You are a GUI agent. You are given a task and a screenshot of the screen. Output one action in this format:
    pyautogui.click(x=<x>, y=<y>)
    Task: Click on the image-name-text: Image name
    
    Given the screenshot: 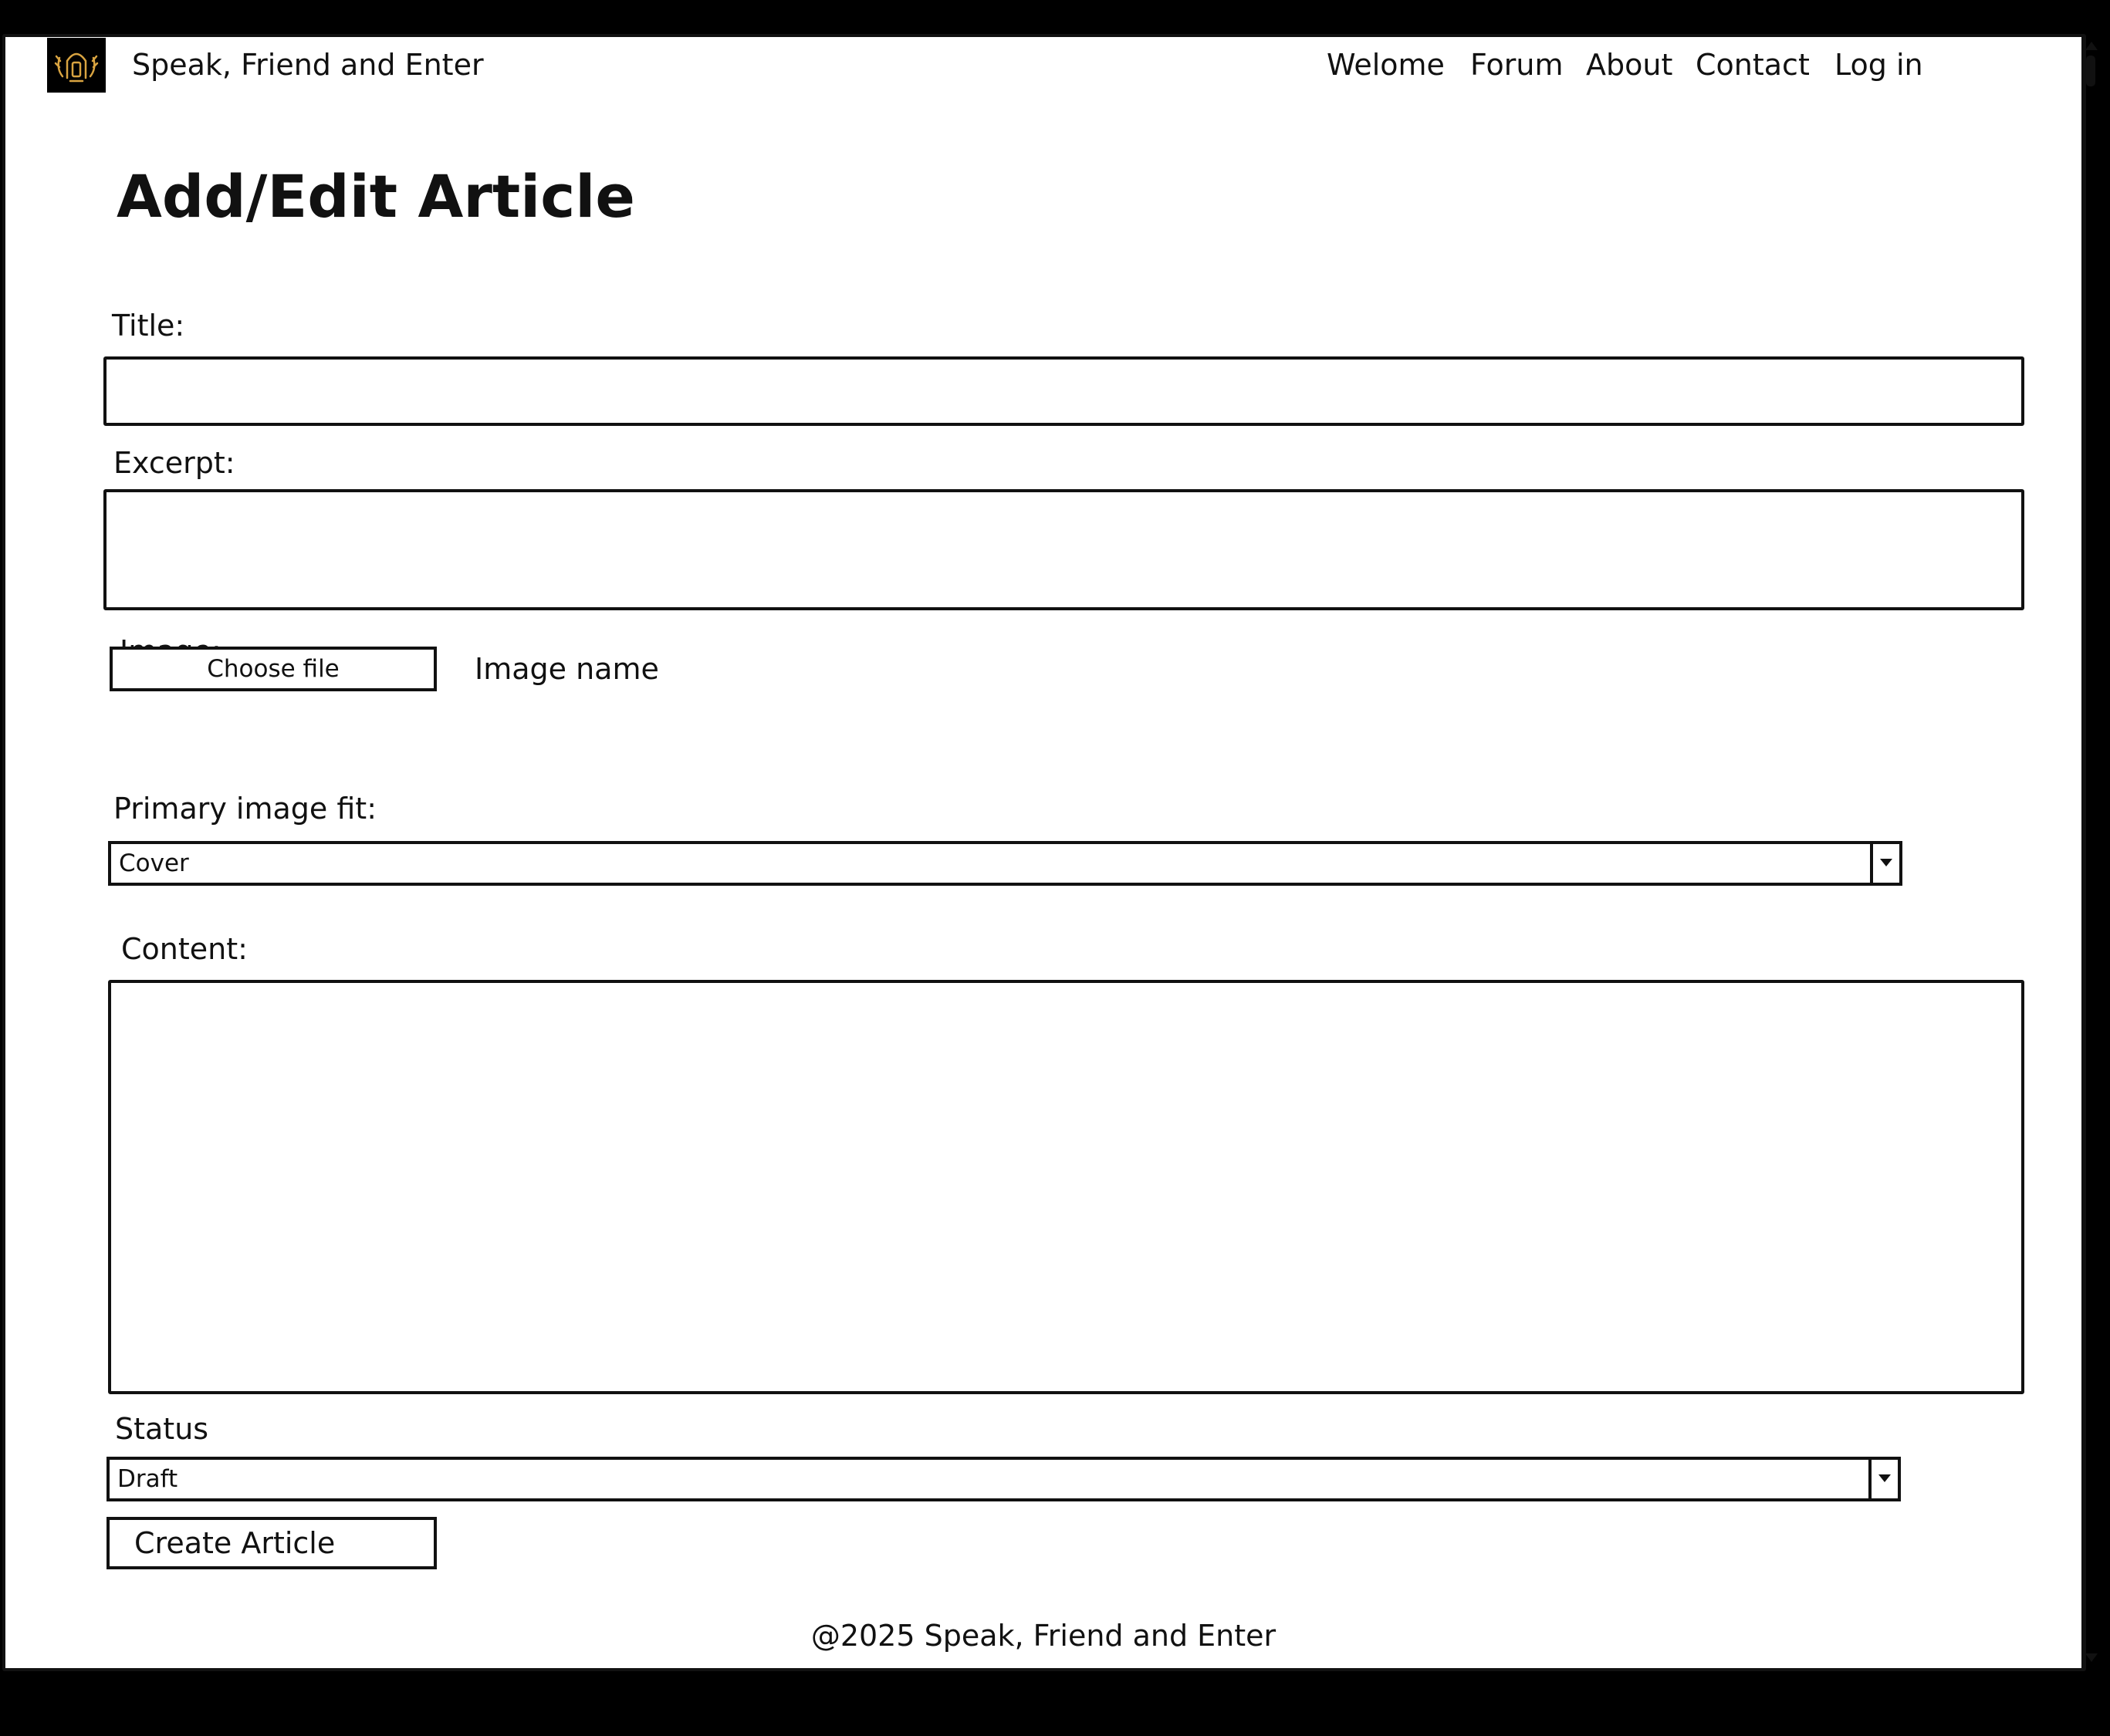 What is the action you would take?
    pyautogui.click(x=567, y=669)
    